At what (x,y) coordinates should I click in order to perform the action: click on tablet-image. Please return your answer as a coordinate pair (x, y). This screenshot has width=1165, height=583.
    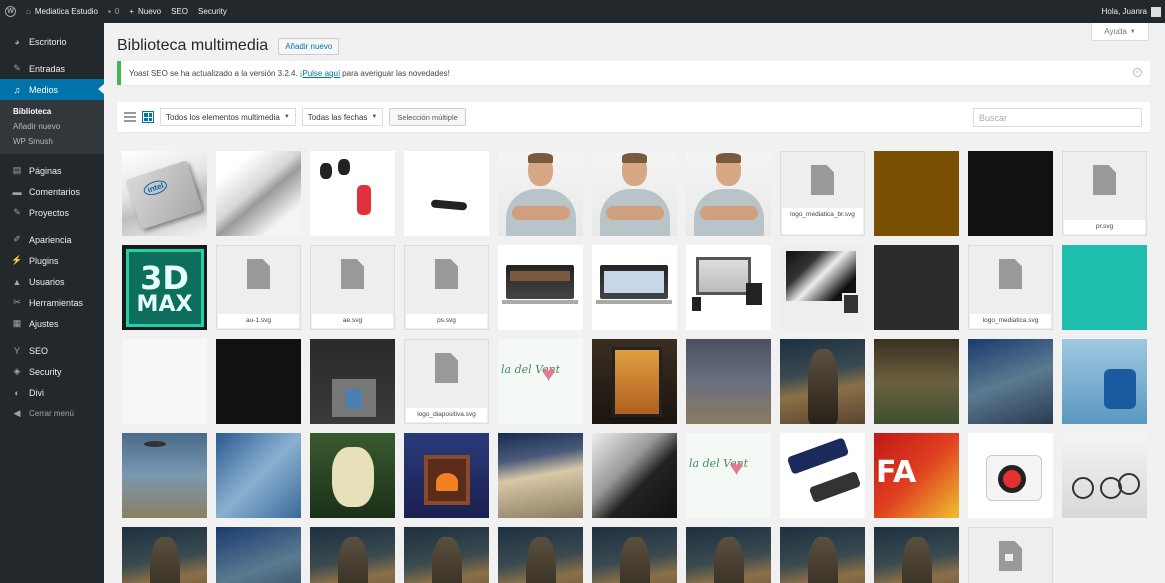
    Looking at the image, I should click on (754, 294).